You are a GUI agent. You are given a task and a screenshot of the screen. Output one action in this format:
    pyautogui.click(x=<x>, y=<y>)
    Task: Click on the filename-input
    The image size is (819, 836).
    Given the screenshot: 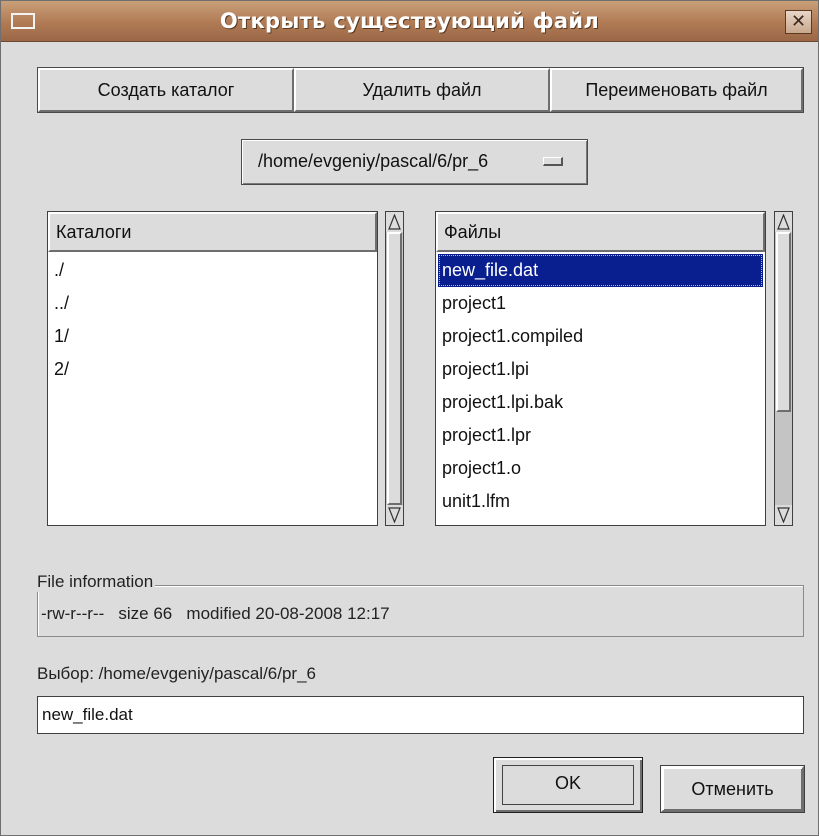 What is the action you would take?
    pyautogui.click(x=420, y=715)
    